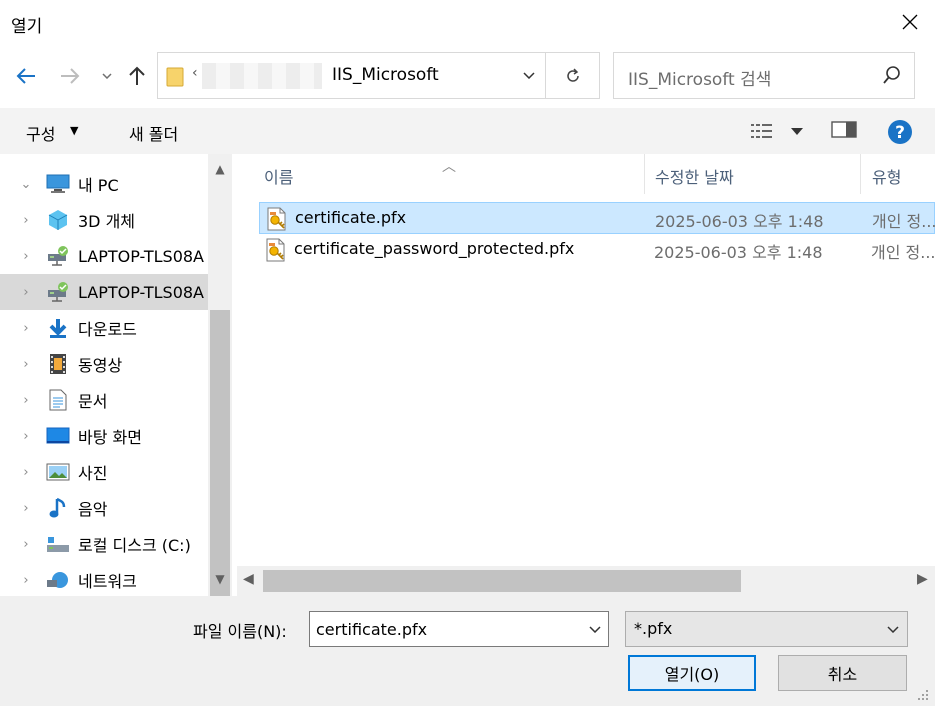 The image size is (935, 706). Describe the element at coordinates (153, 133) in the screenshot. I see `new-folder-button: 새 폴더` at that location.